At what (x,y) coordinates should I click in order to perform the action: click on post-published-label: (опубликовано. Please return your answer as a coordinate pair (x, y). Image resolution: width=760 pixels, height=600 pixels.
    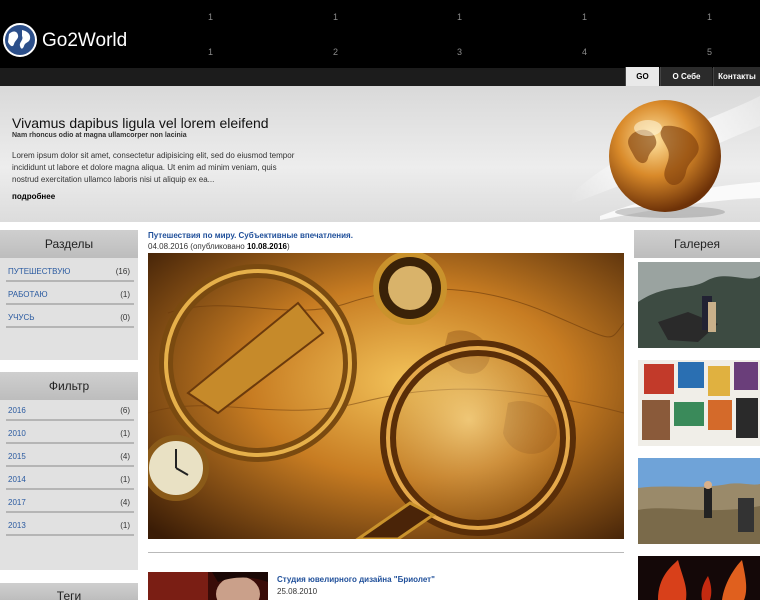
    Looking at the image, I should click on (217, 246).